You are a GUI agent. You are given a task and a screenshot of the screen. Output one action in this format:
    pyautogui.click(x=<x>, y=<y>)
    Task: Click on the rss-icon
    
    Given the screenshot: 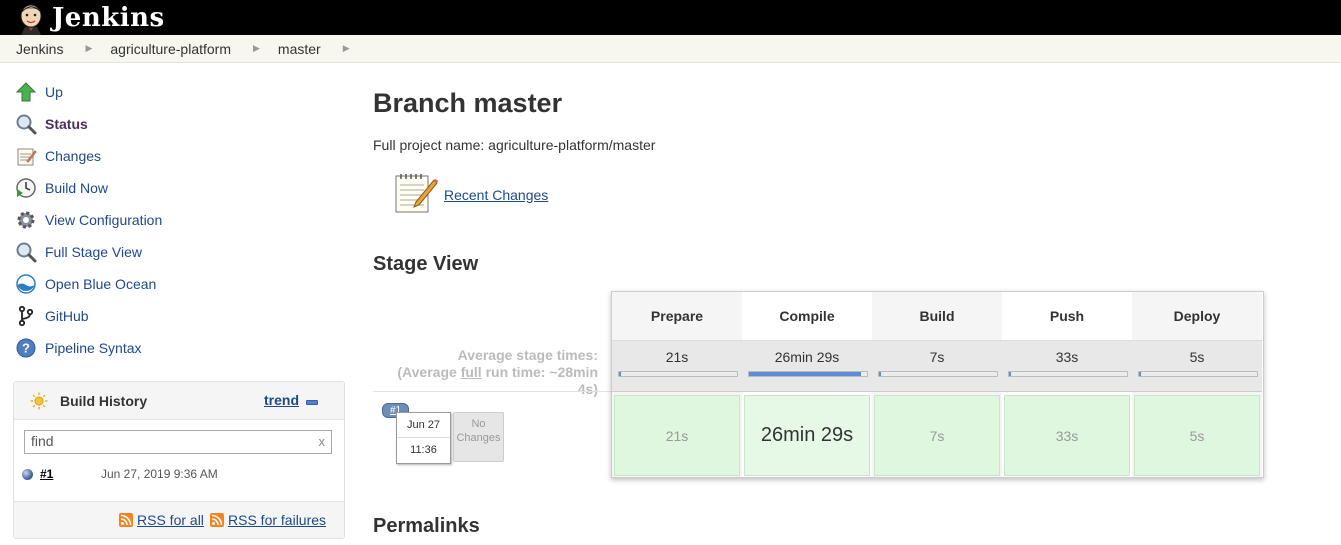 What is the action you would take?
    pyautogui.click(x=217, y=520)
    